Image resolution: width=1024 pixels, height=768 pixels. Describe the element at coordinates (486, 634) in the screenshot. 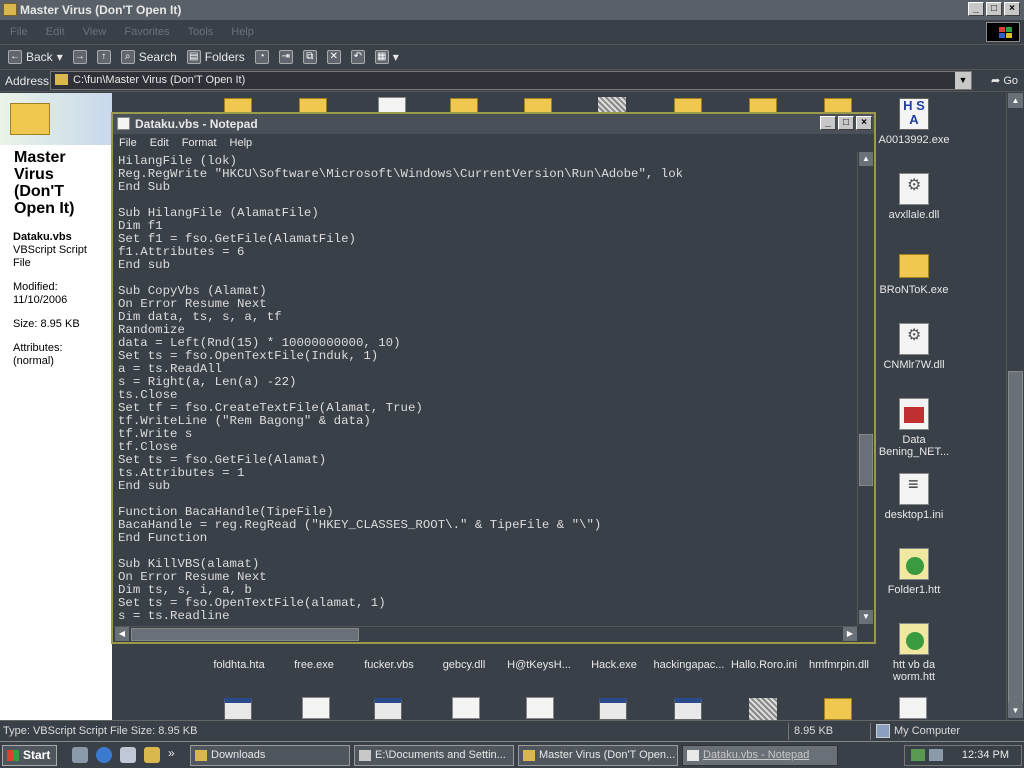

I see `notepad-horizontal-scrollbar: ◀ ▶` at that location.